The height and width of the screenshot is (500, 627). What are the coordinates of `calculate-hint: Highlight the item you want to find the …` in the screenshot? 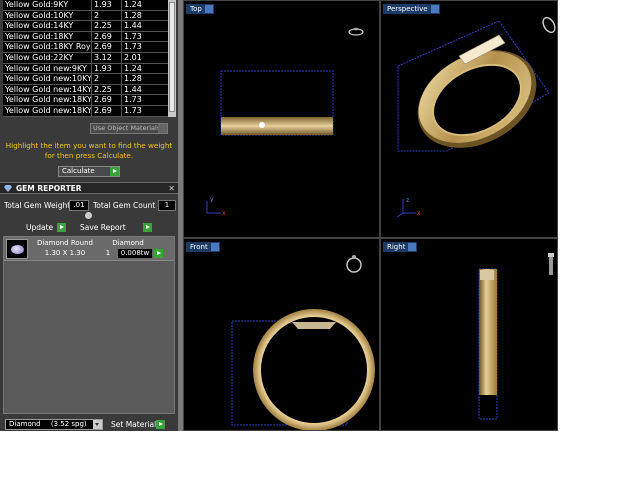 It's located at (89, 150).